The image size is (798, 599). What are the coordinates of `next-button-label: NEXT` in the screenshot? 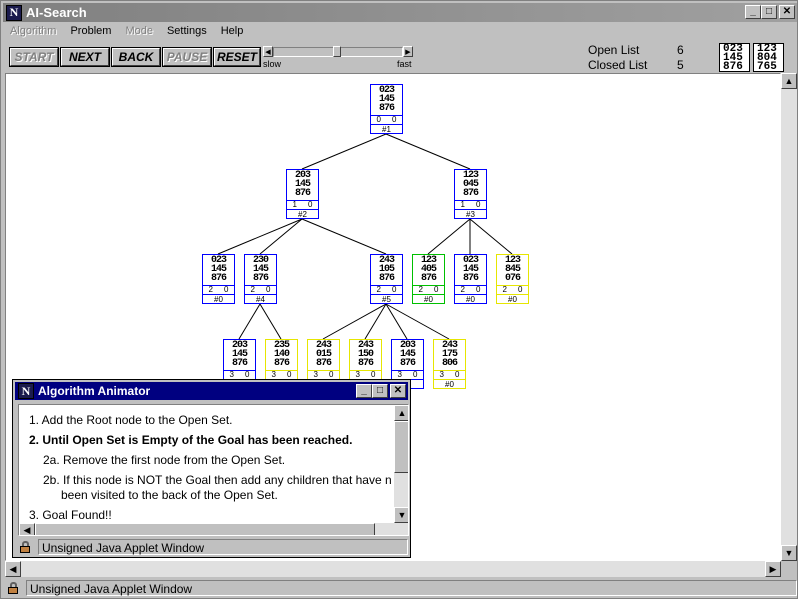 It's located at (85, 57).